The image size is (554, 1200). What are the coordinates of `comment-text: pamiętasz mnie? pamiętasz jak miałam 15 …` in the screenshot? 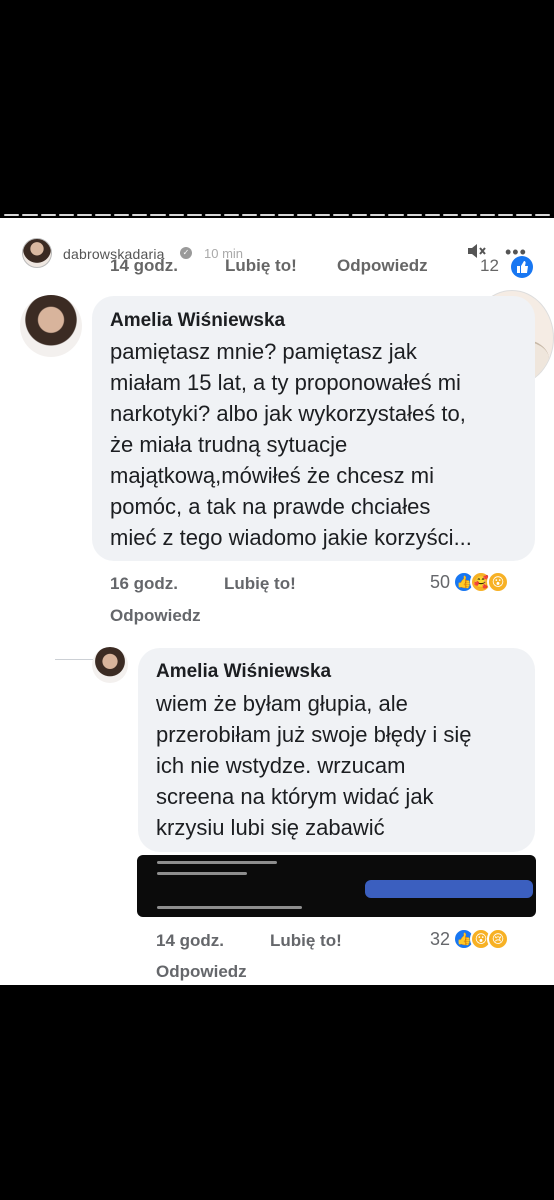 It's located at (291, 444).